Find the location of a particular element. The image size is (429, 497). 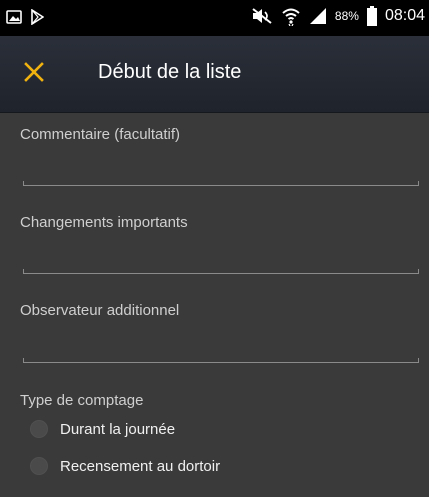

status-left is located at coordinates (25, 17).